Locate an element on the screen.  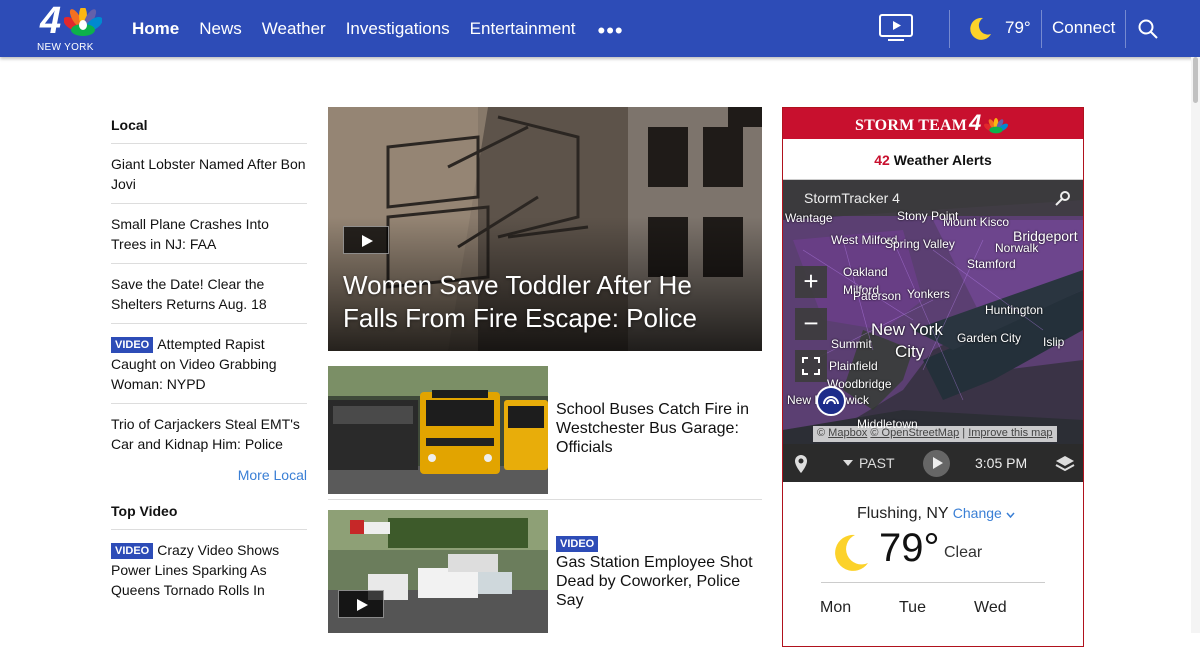
storm-team-title: STORM TEAM is located at coordinates (911, 125).